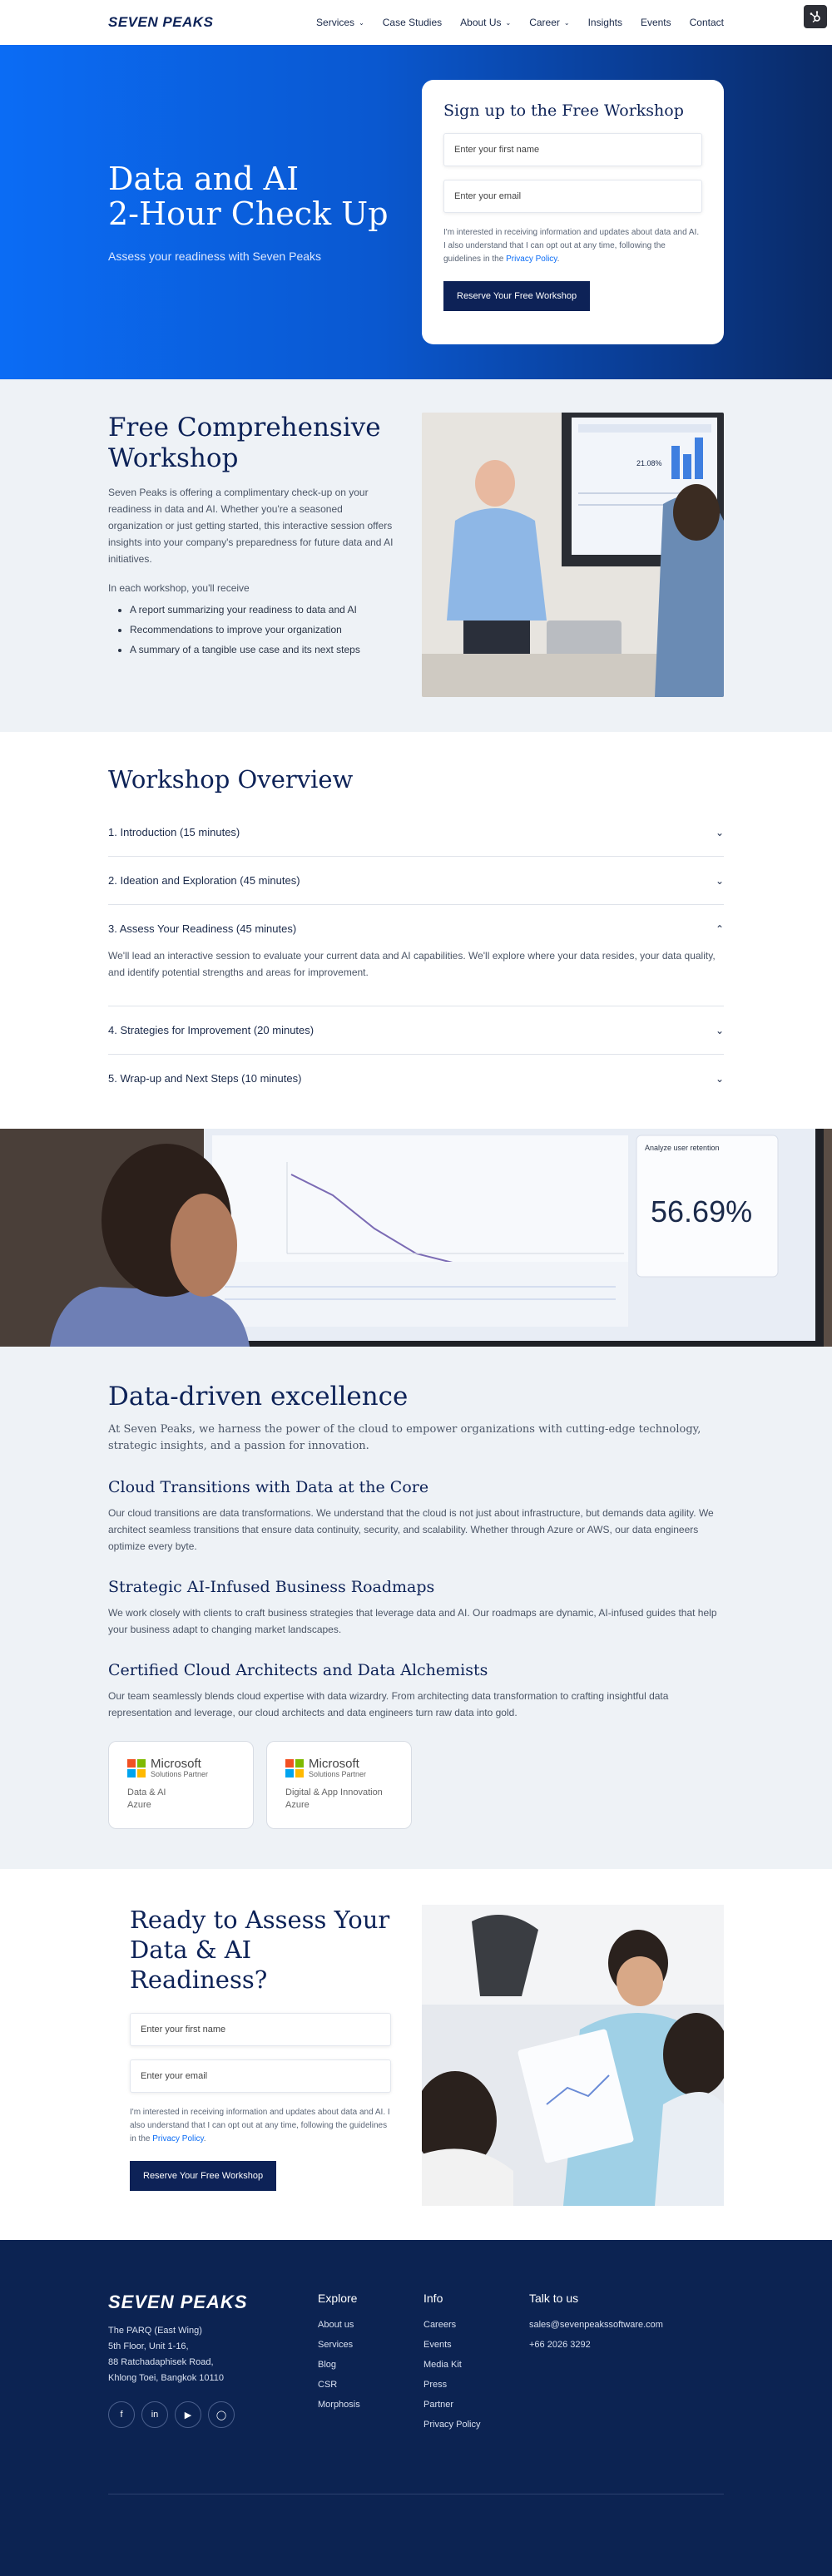  What do you see at coordinates (476, 2325) in the screenshot?
I see `footer-link: Careers` at bounding box center [476, 2325].